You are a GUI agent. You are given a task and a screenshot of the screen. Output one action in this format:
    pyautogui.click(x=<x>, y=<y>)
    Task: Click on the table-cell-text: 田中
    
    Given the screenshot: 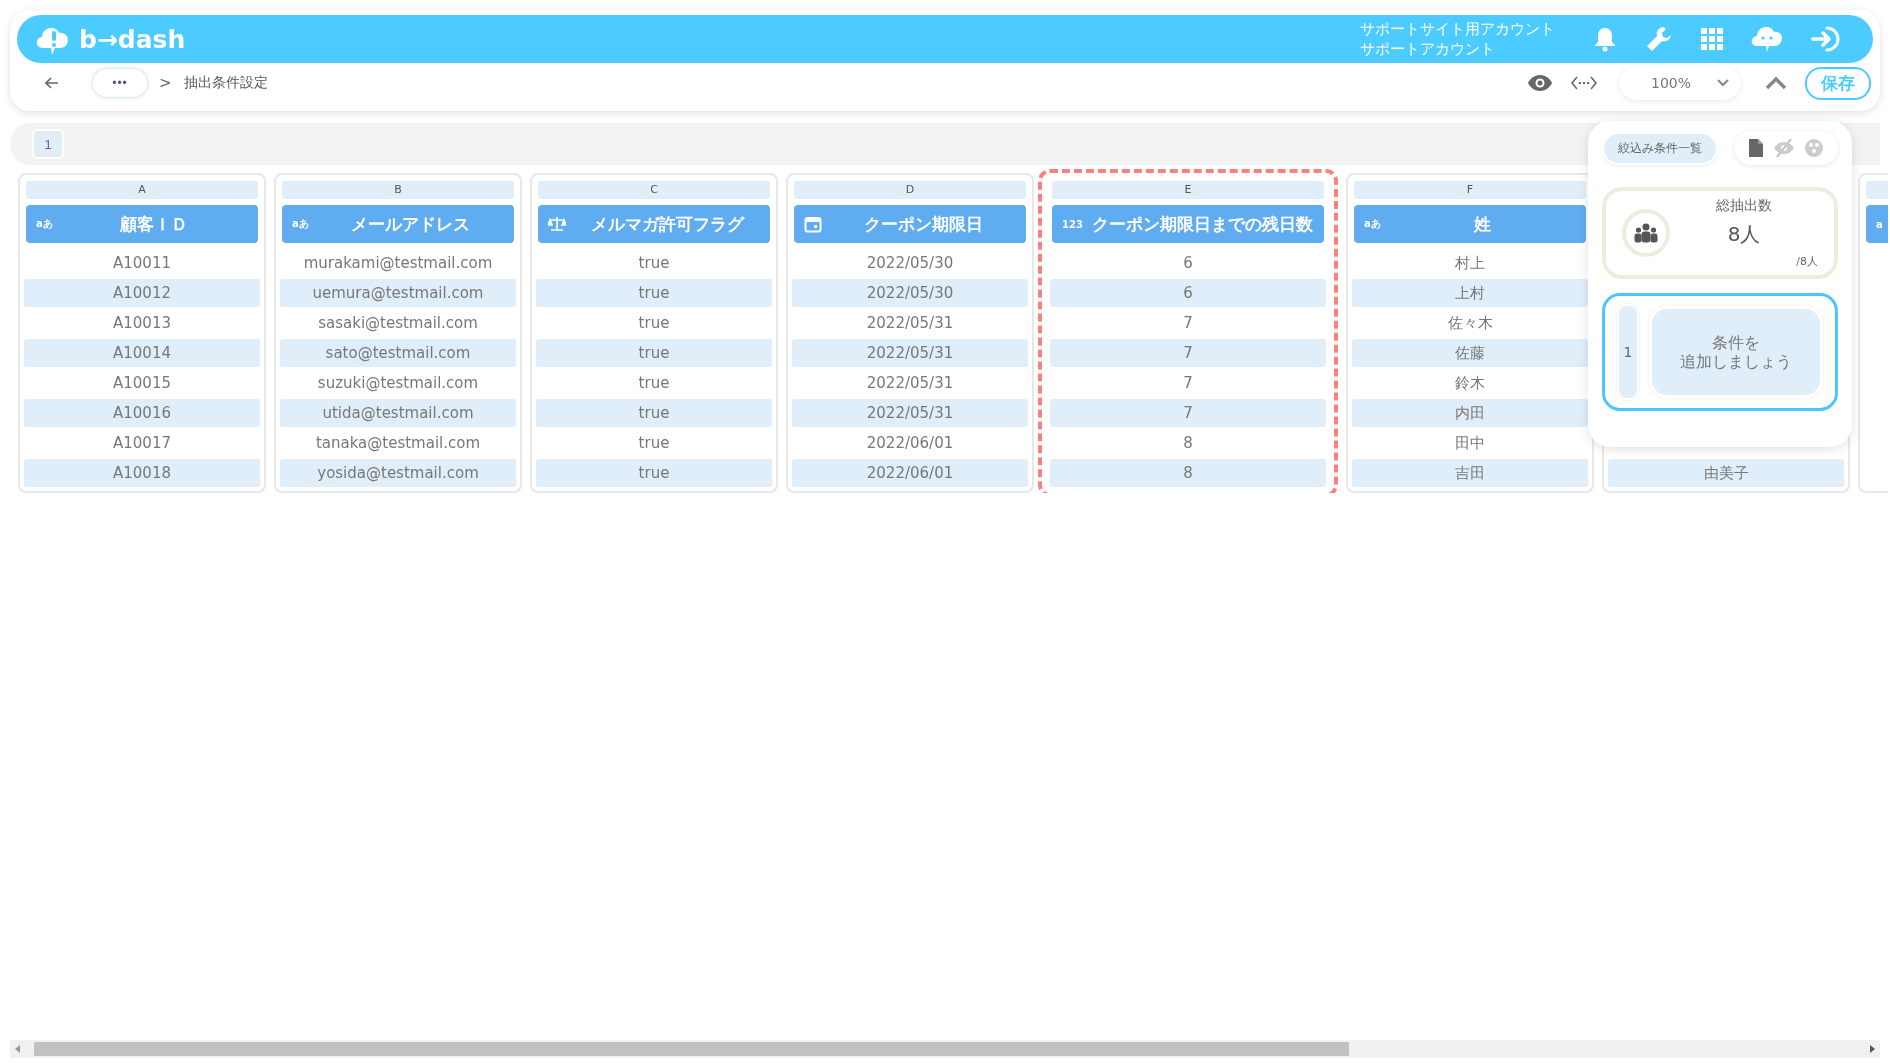 What is the action you would take?
    pyautogui.click(x=1470, y=443)
    